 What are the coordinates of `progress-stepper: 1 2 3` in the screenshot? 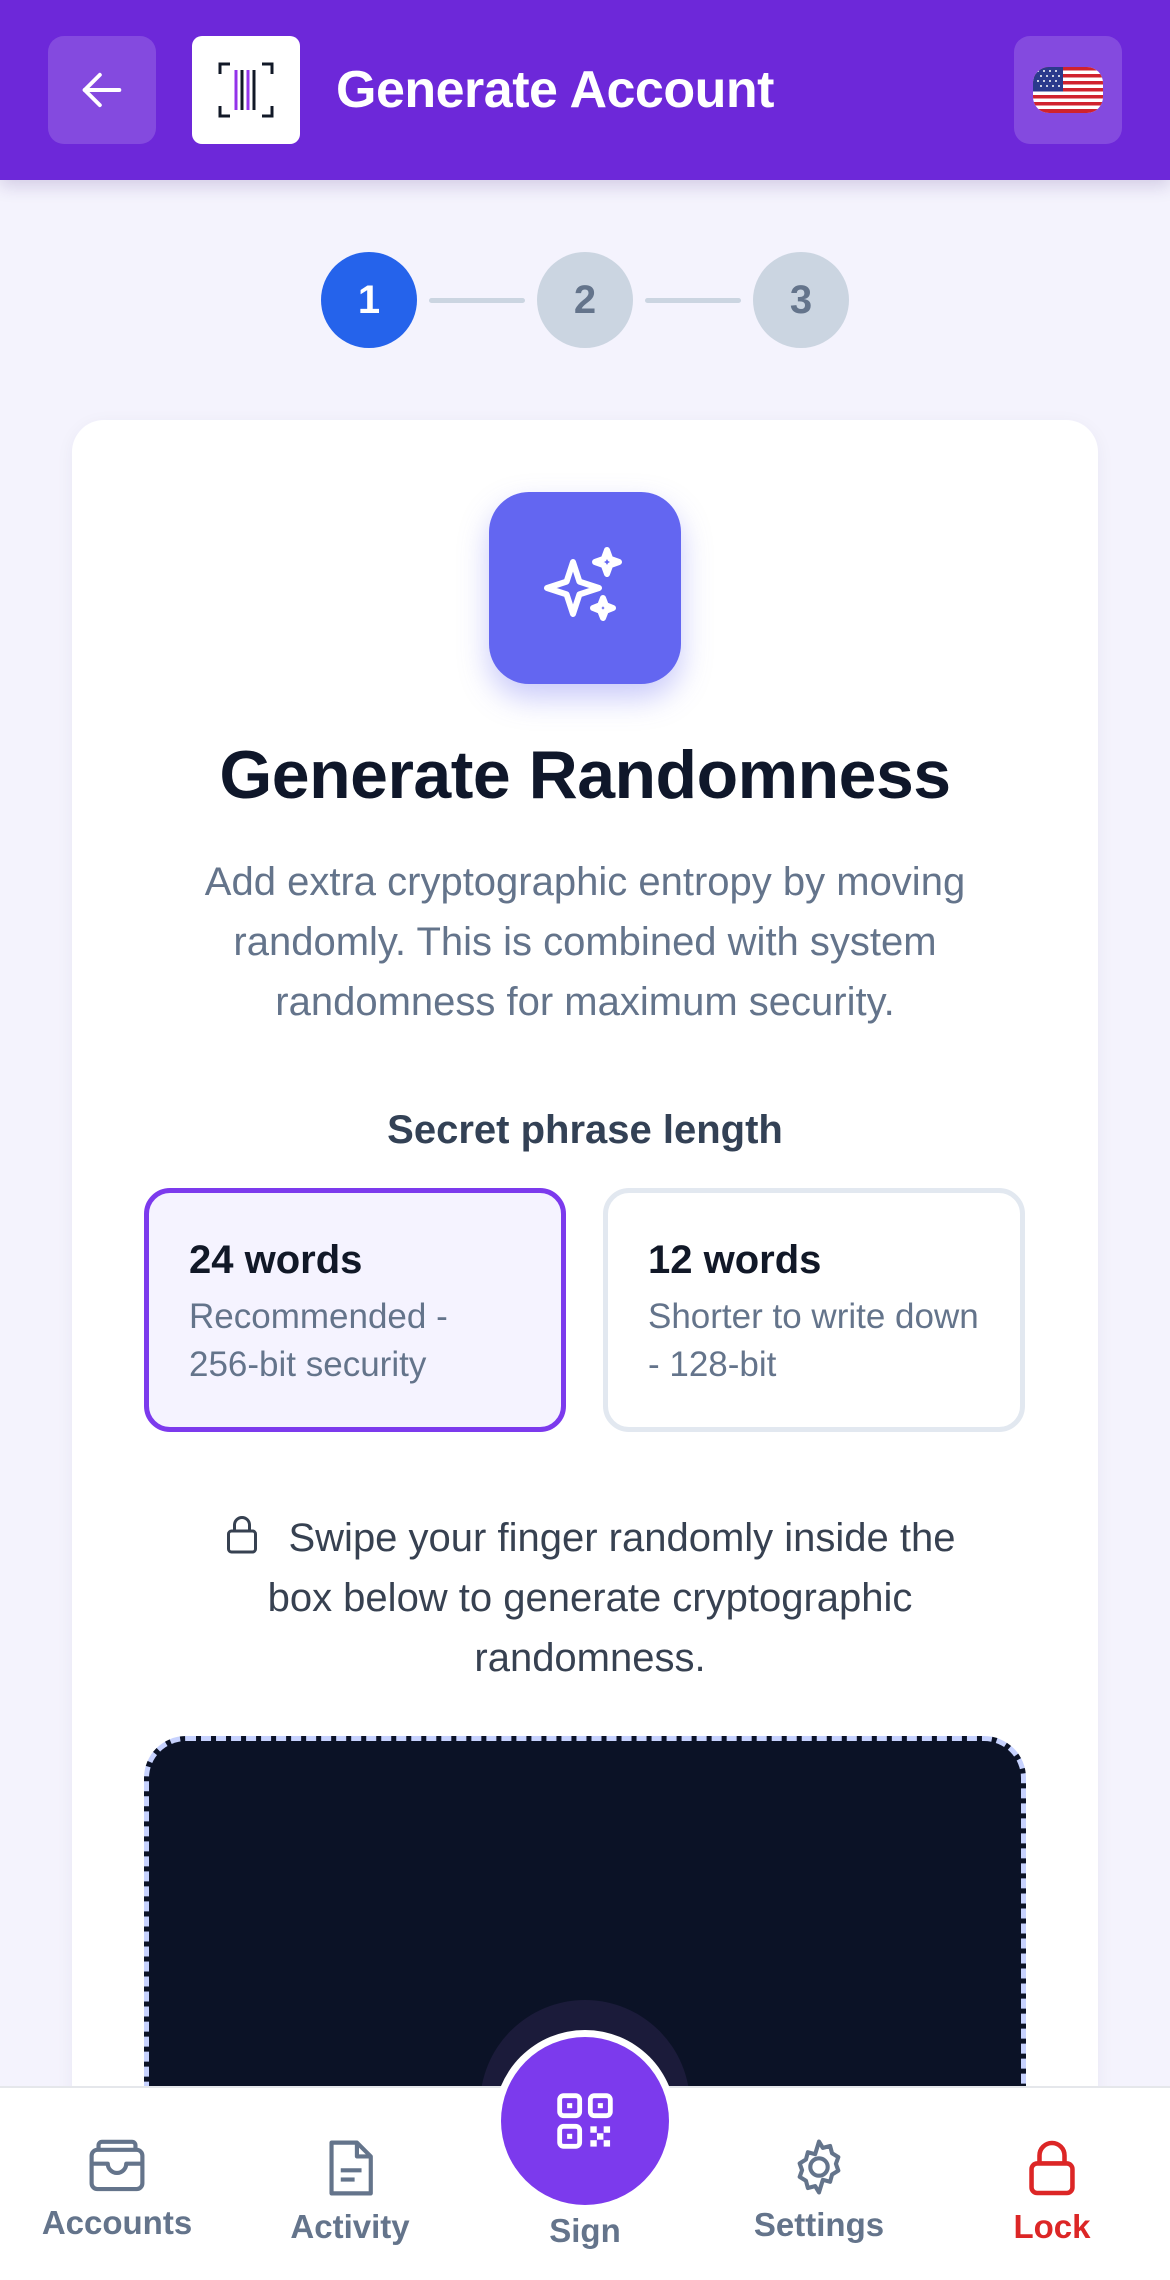 It's located at (585, 300).